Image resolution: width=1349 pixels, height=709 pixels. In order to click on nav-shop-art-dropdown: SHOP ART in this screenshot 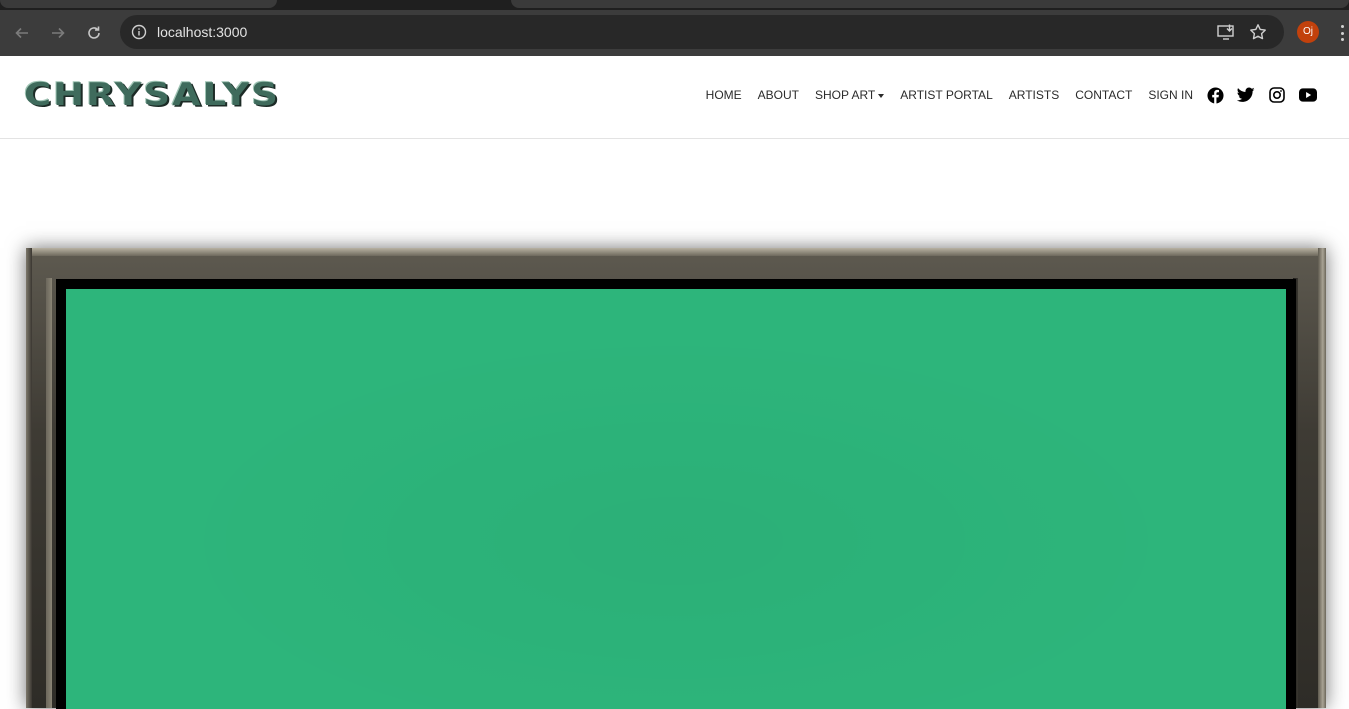, I will do `click(850, 95)`.